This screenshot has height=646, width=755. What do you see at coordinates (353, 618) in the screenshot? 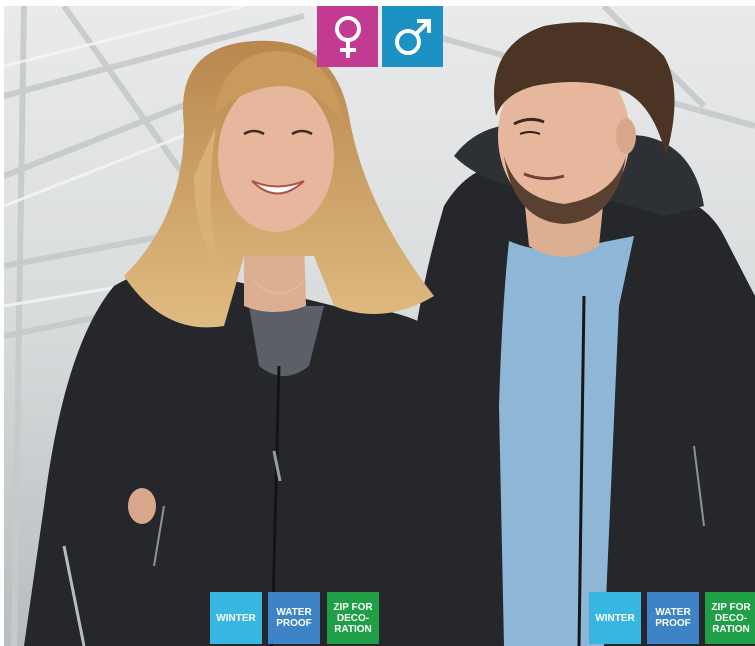
I see `badge-zip-for-decoration-left: ZIP FOR DECO- RATION` at bounding box center [353, 618].